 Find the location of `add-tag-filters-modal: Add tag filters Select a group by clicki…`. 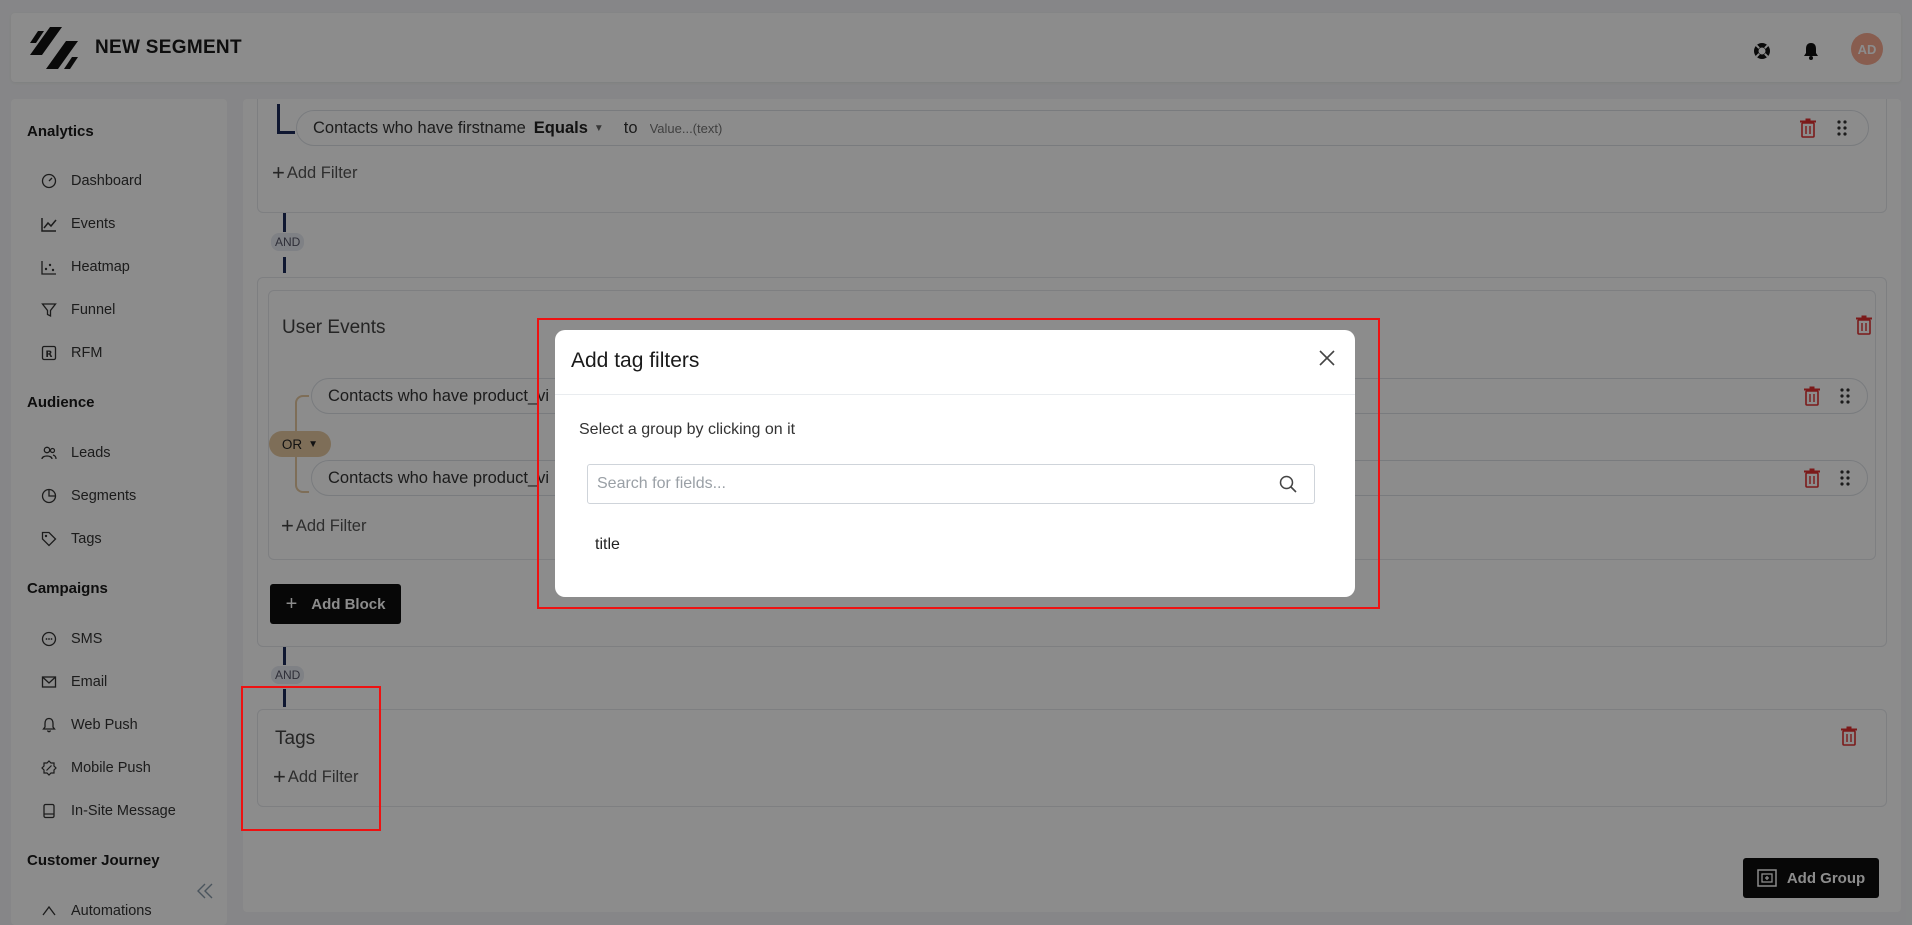

add-tag-filters-modal: Add tag filters Select a group by clicki… is located at coordinates (955, 463).